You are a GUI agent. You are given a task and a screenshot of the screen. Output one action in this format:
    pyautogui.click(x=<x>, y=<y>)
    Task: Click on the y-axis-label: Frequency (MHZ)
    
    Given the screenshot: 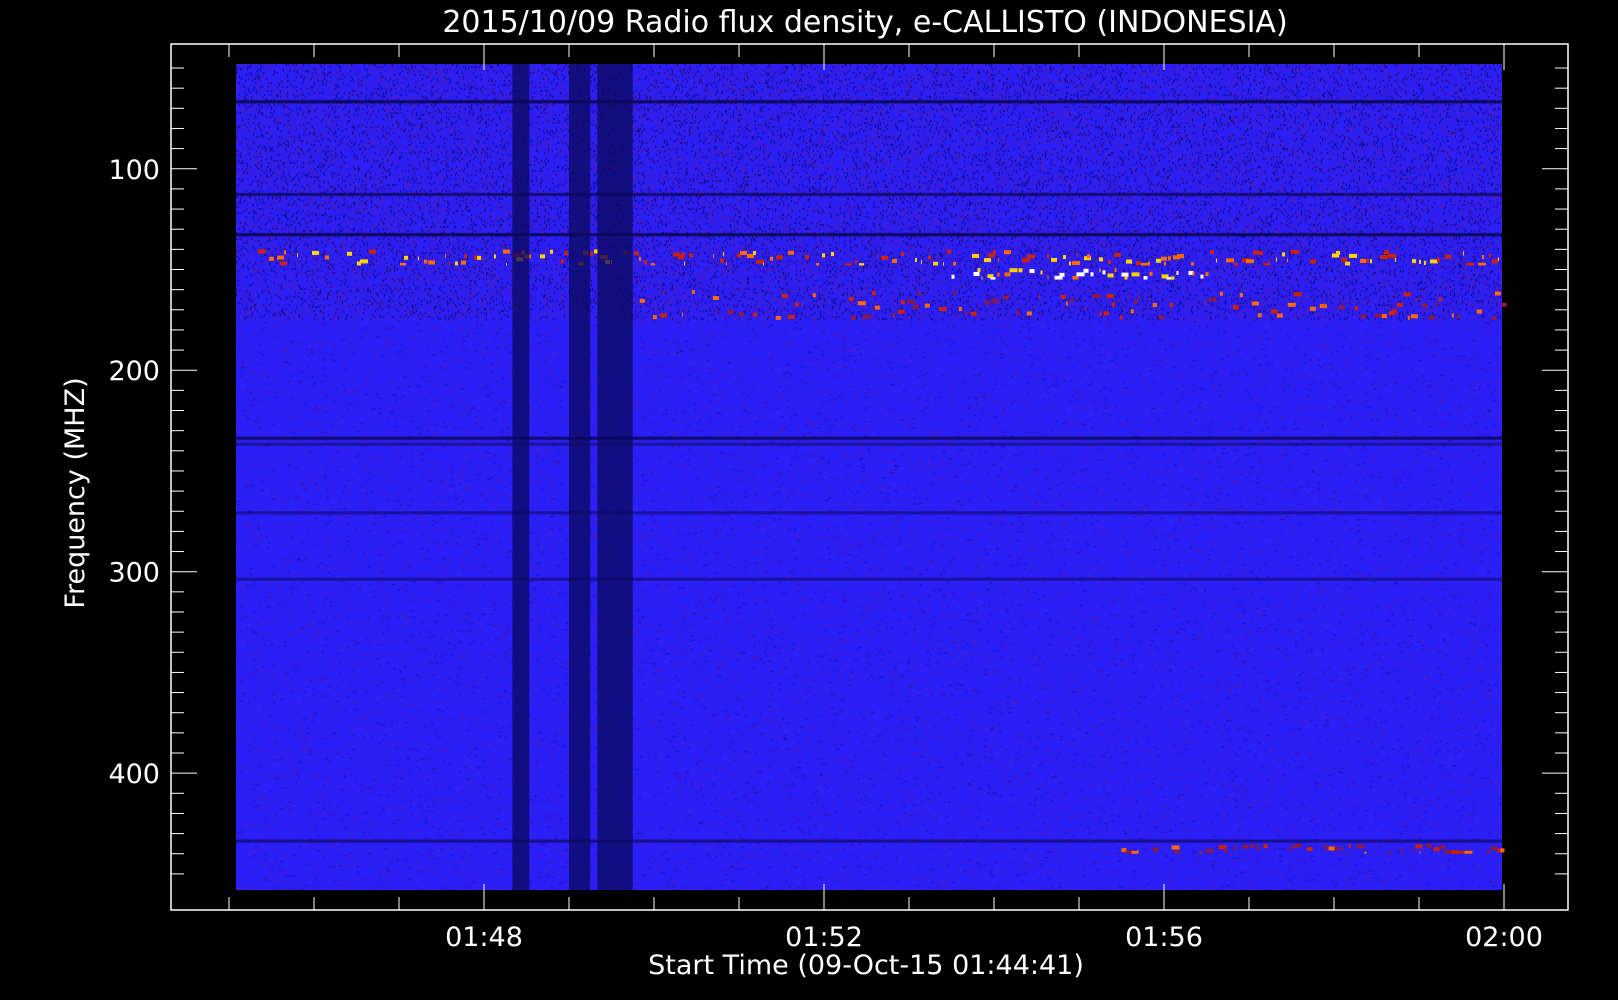 What is the action you would take?
    pyautogui.click(x=75, y=492)
    